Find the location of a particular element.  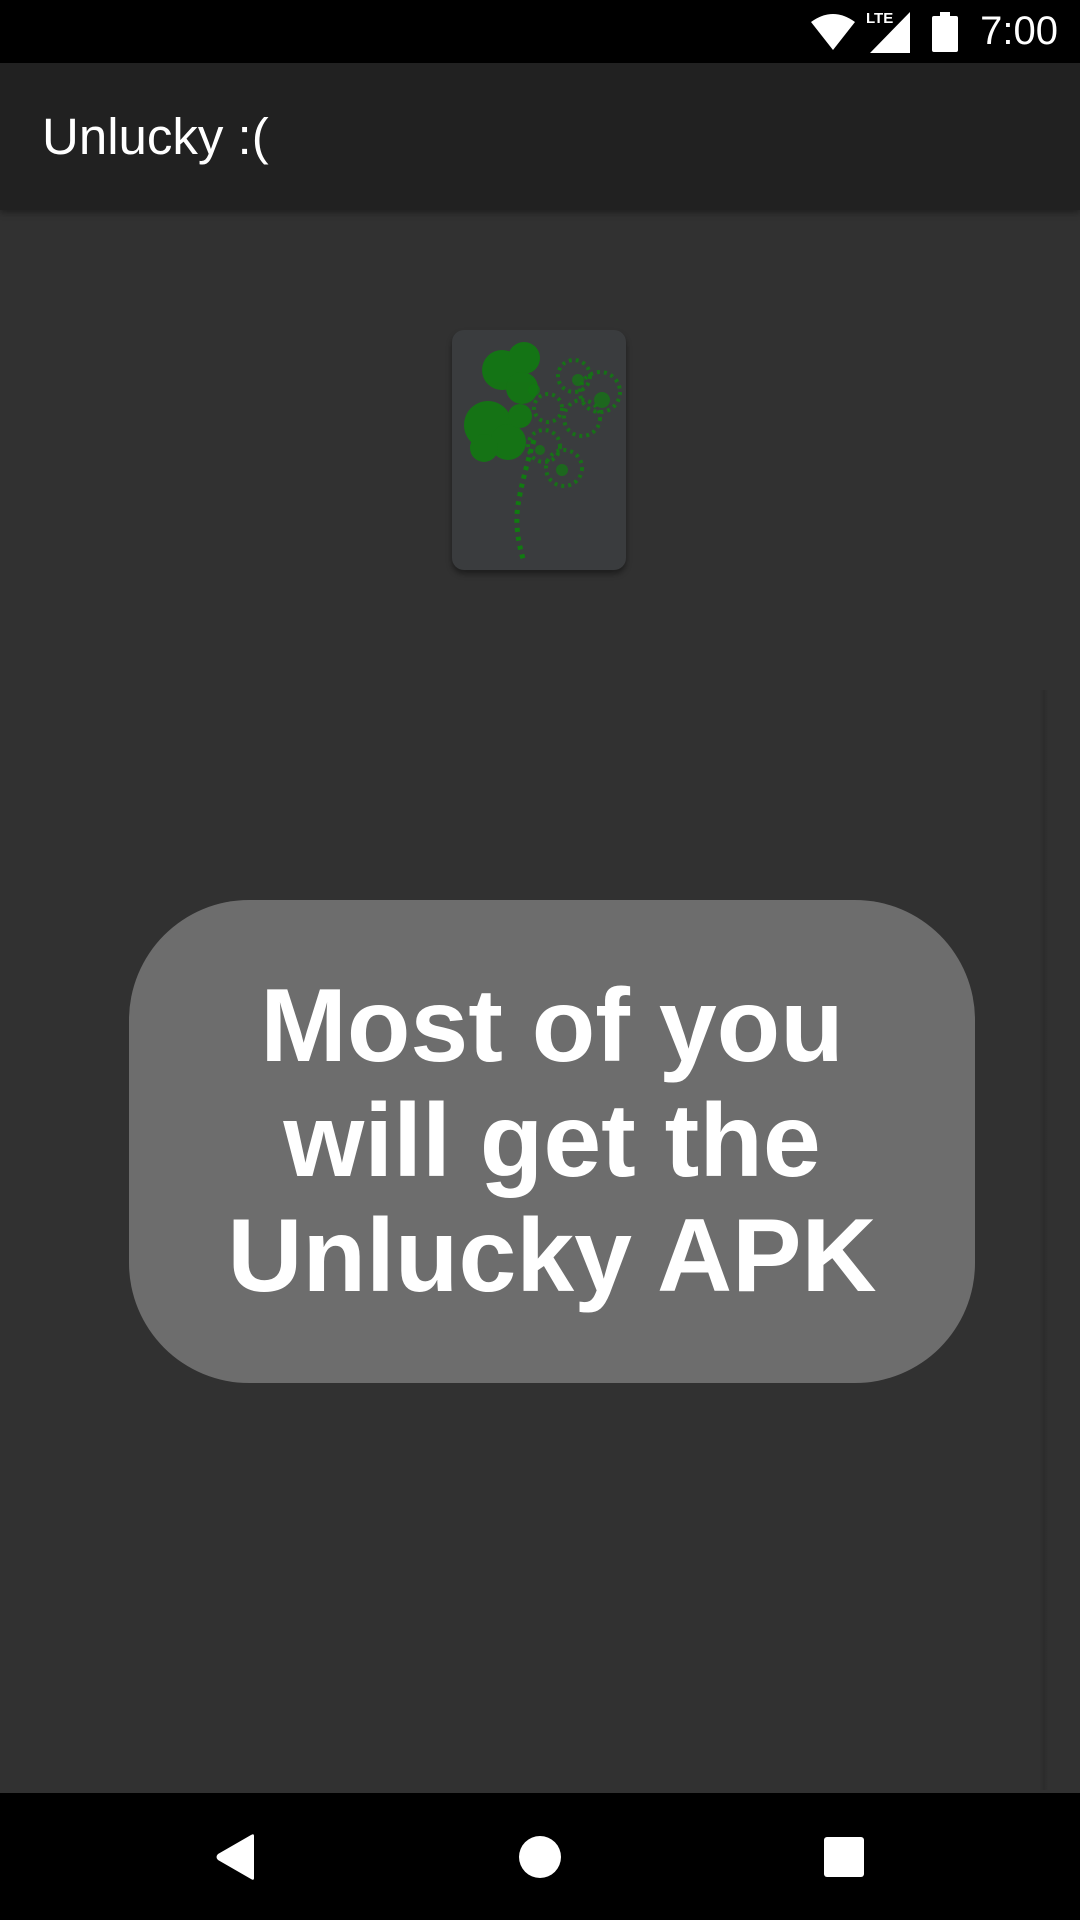

home-icon is located at coordinates (540, 1856).